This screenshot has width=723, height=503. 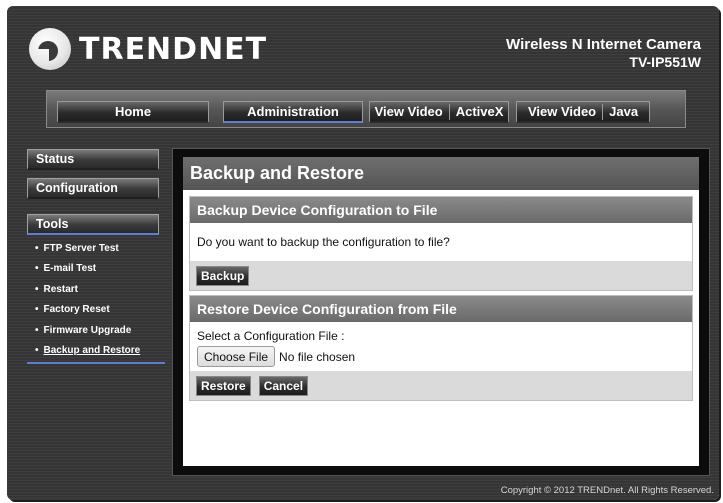 What do you see at coordinates (271, 336) in the screenshot?
I see `select-file-label: Select a Configuration File :` at bounding box center [271, 336].